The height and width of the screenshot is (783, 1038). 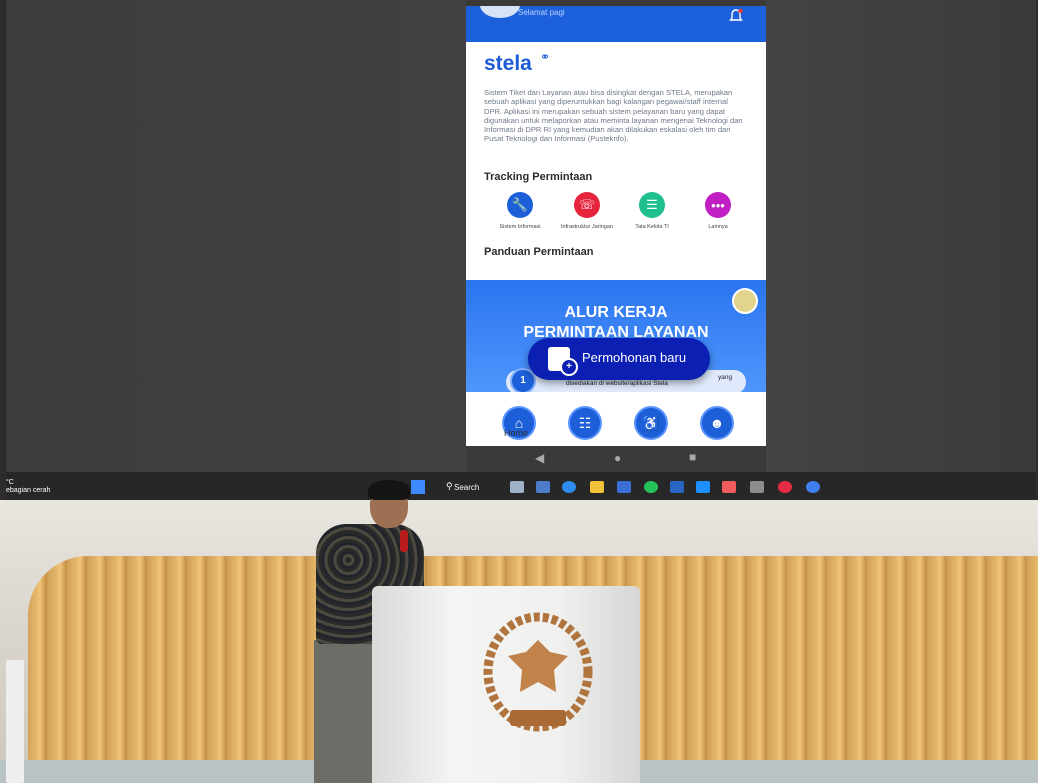 What do you see at coordinates (717, 423) in the screenshot?
I see `user-icon: ☻` at bounding box center [717, 423].